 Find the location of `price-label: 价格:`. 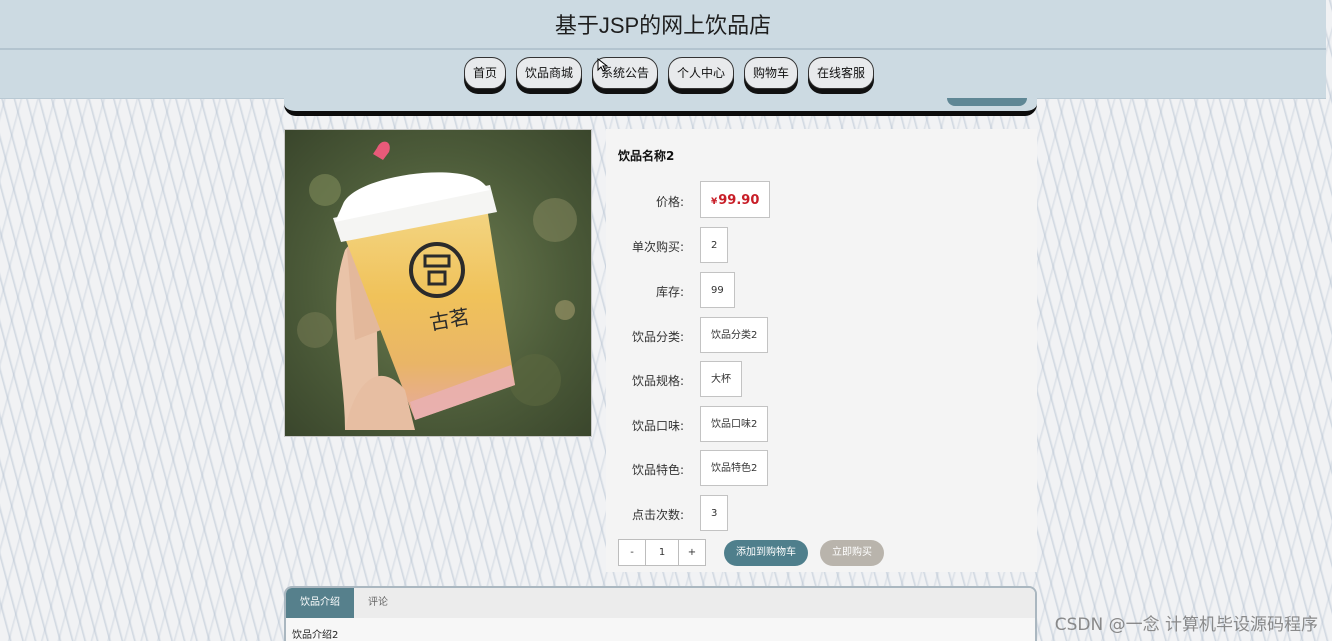

price-label: 价格: is located at coordinates (669, 202).